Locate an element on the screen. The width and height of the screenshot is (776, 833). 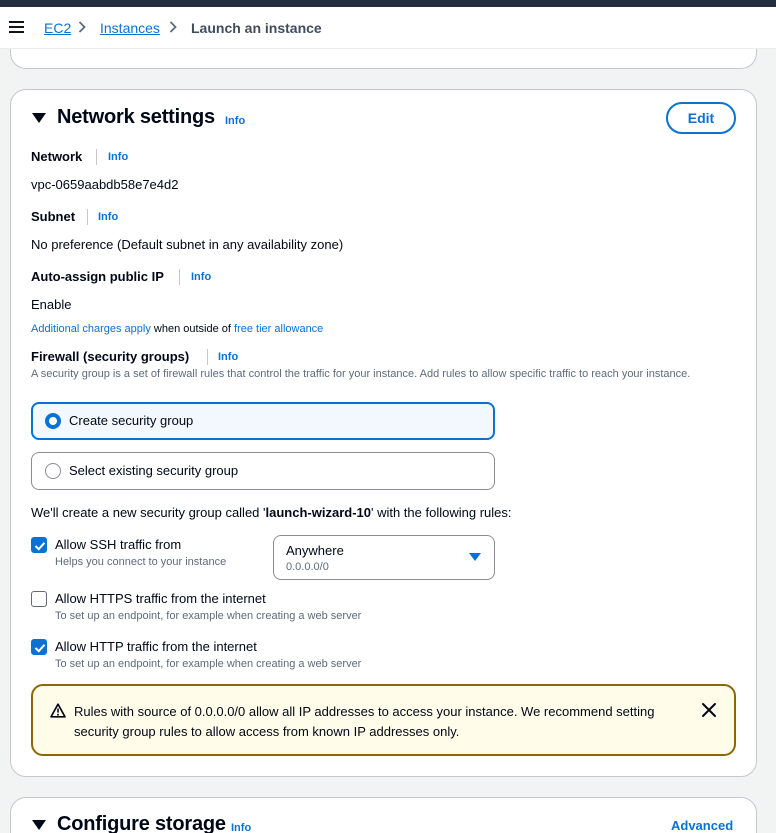
auto-ip-info-link: Info is located at coordinates (201, 277).